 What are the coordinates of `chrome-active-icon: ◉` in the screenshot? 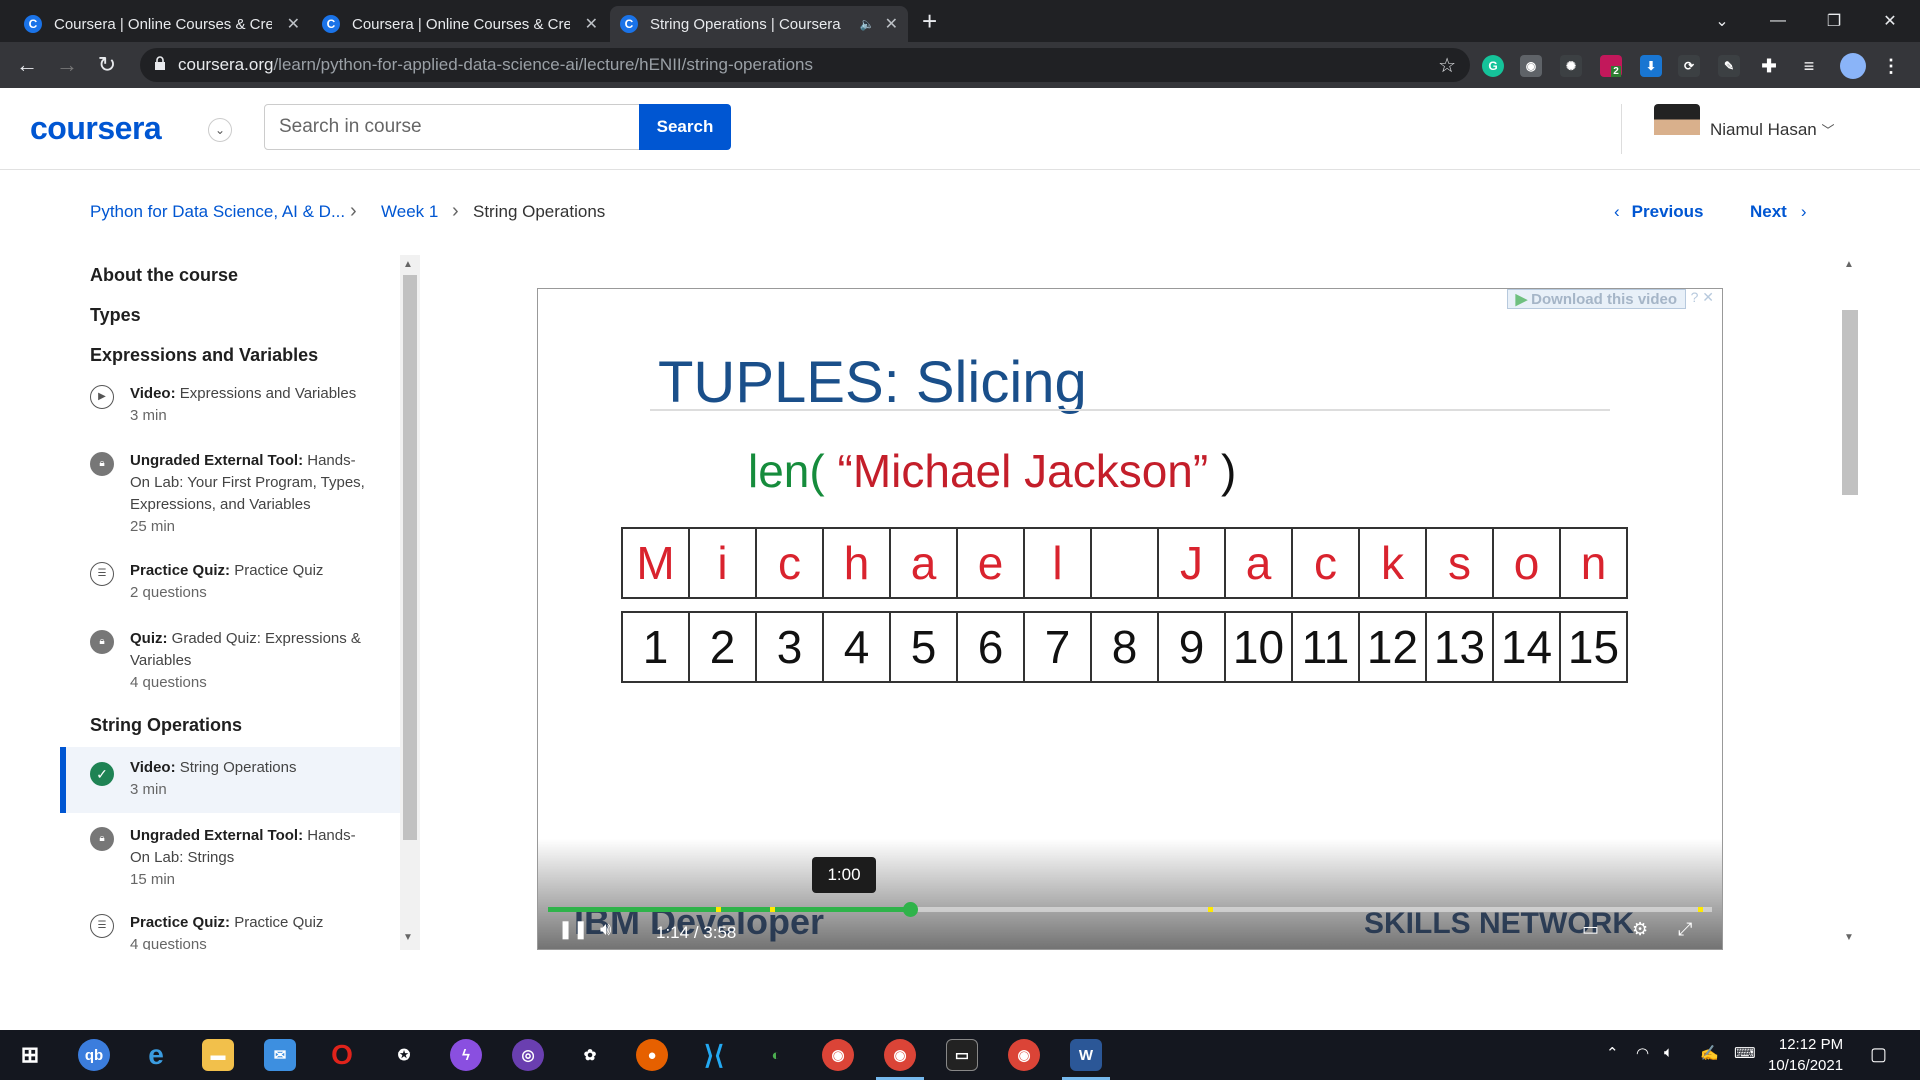 It's located at (900, 1059).